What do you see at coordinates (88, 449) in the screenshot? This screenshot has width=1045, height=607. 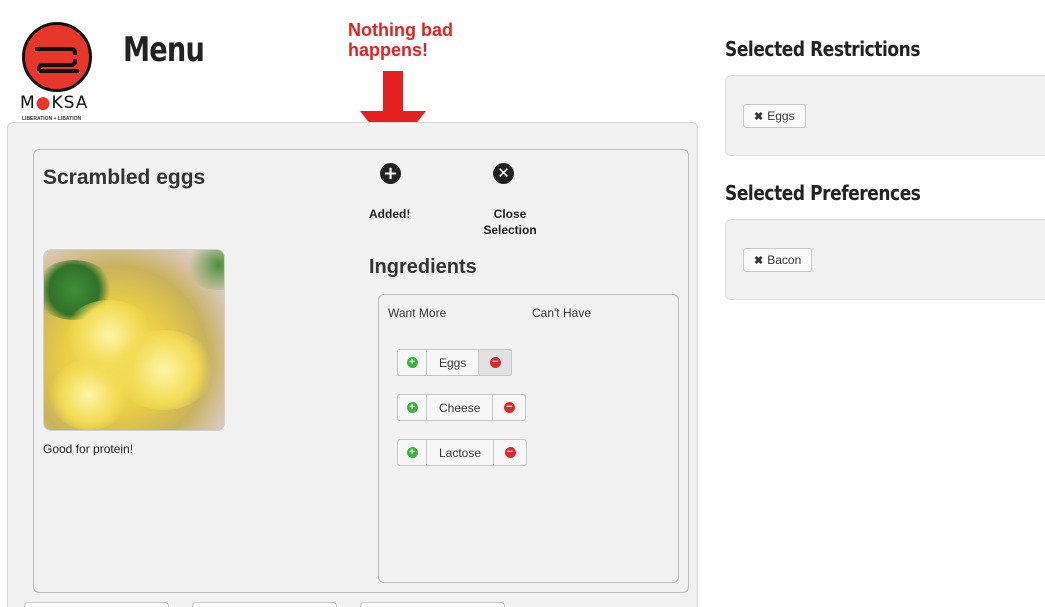 I see `dish-description: Good for protein!` at bounding box center [88, 449].